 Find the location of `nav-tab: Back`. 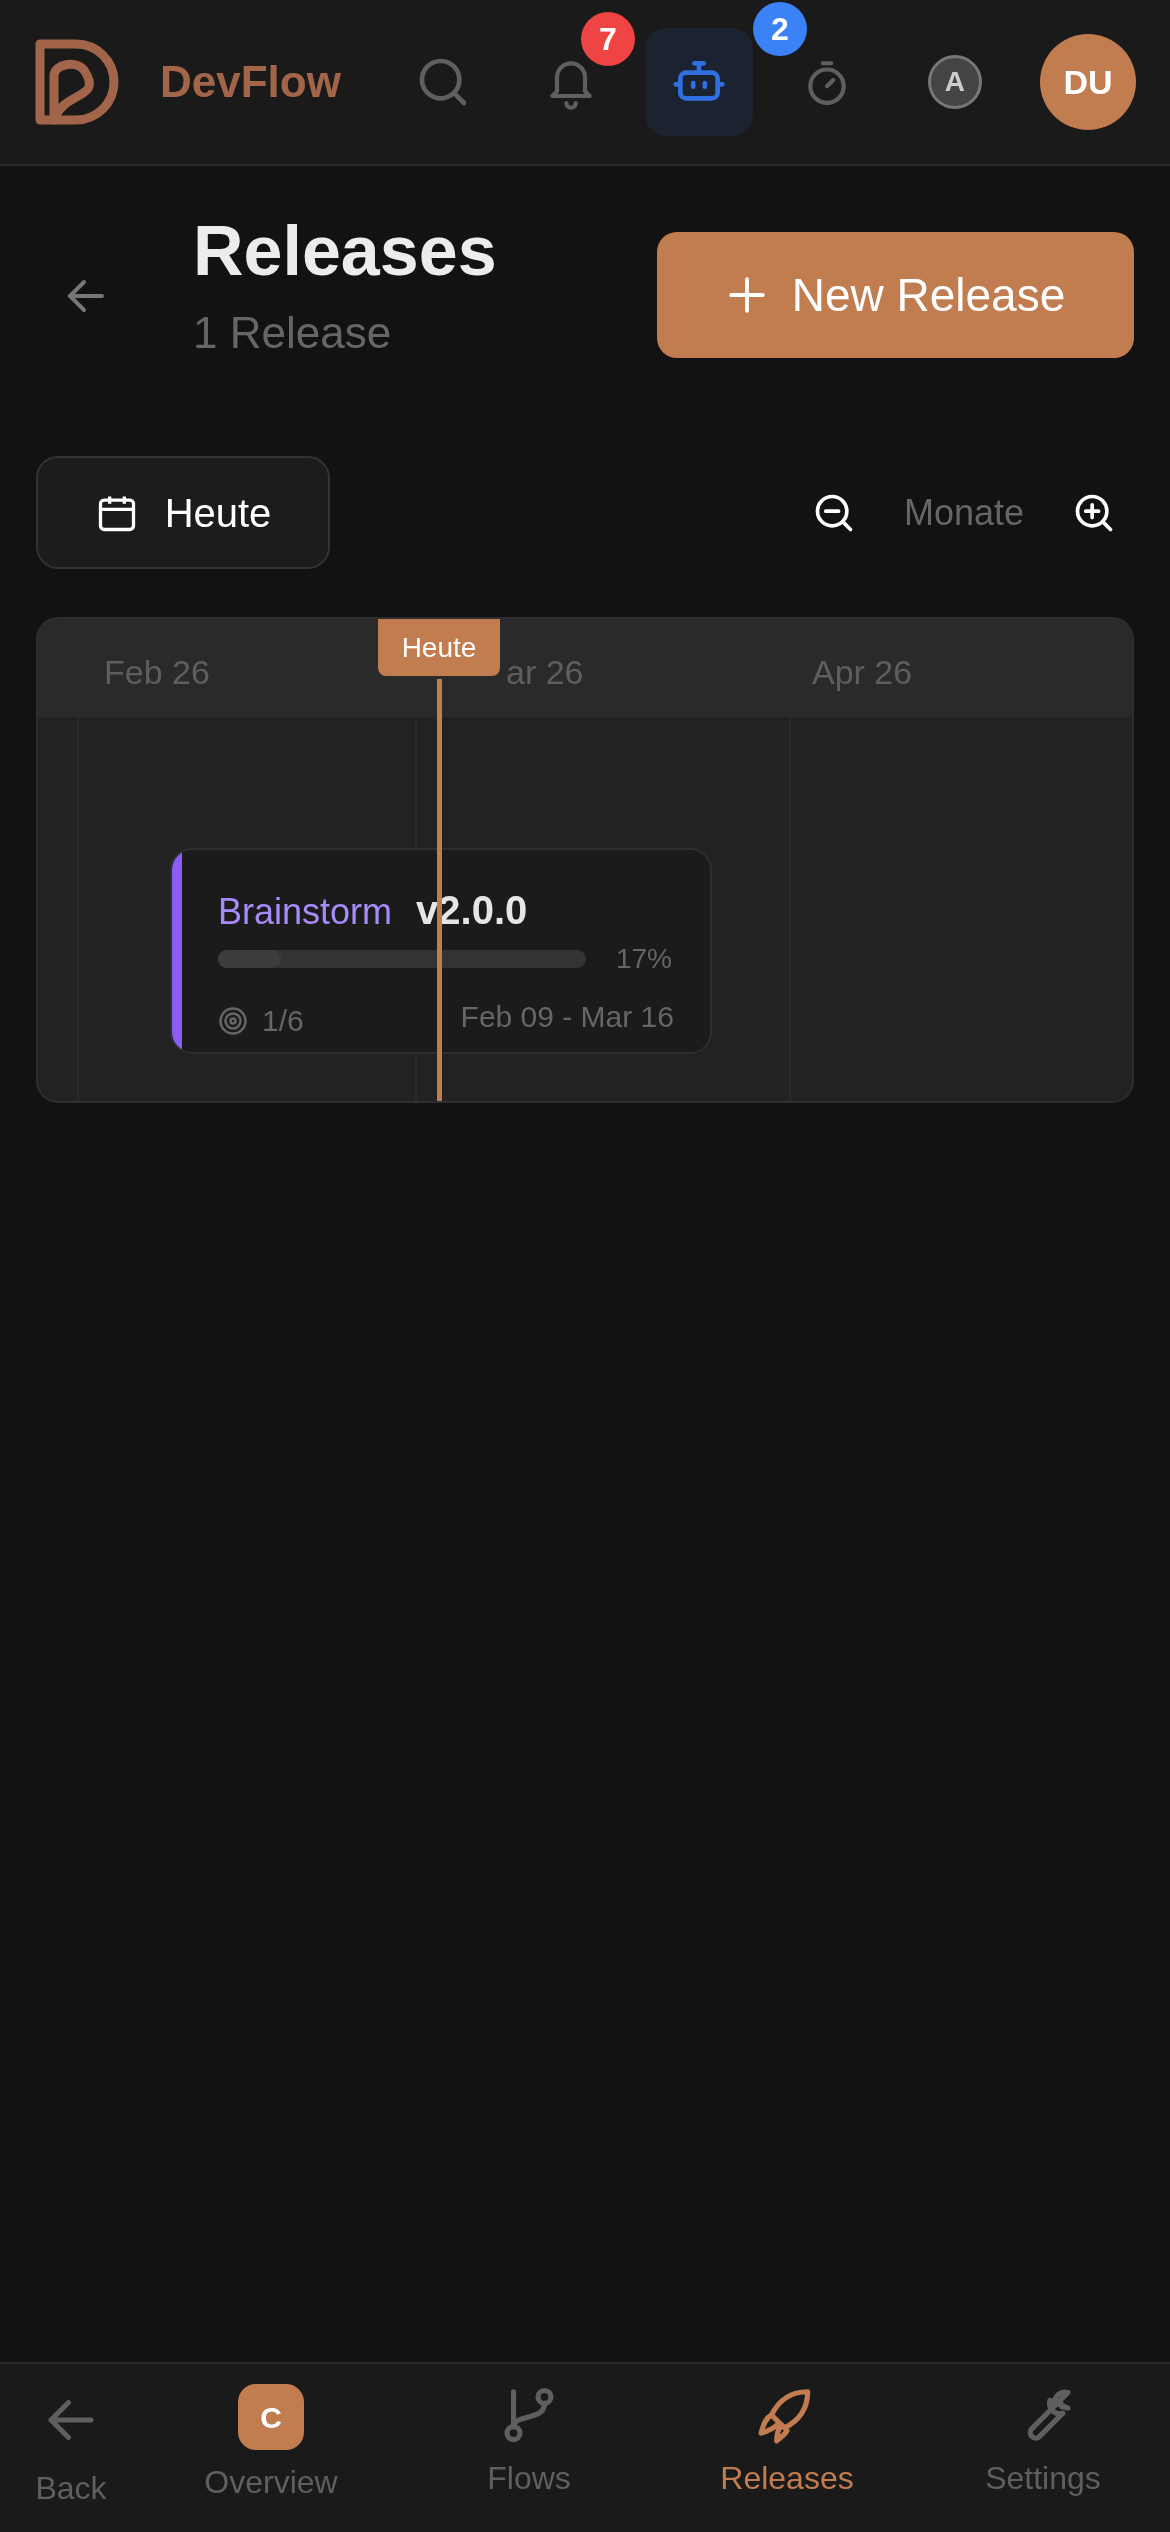

nav-tab: Back is located at coordinates (71, 2458).